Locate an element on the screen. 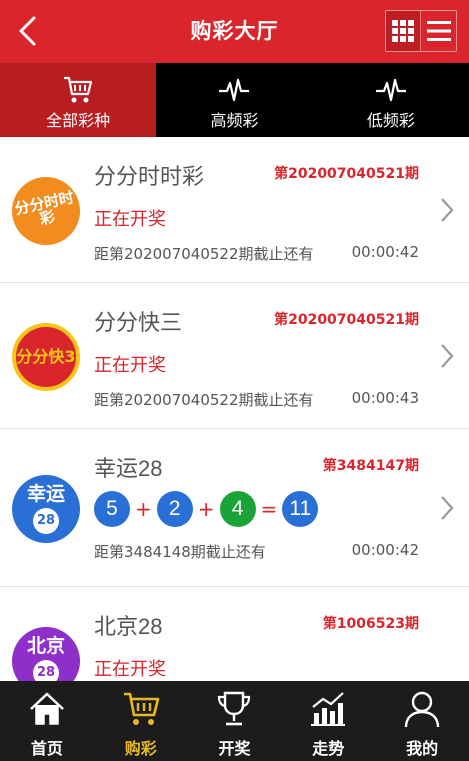  lottery-period: 第1006523期 is located at coordinates (370, 624).